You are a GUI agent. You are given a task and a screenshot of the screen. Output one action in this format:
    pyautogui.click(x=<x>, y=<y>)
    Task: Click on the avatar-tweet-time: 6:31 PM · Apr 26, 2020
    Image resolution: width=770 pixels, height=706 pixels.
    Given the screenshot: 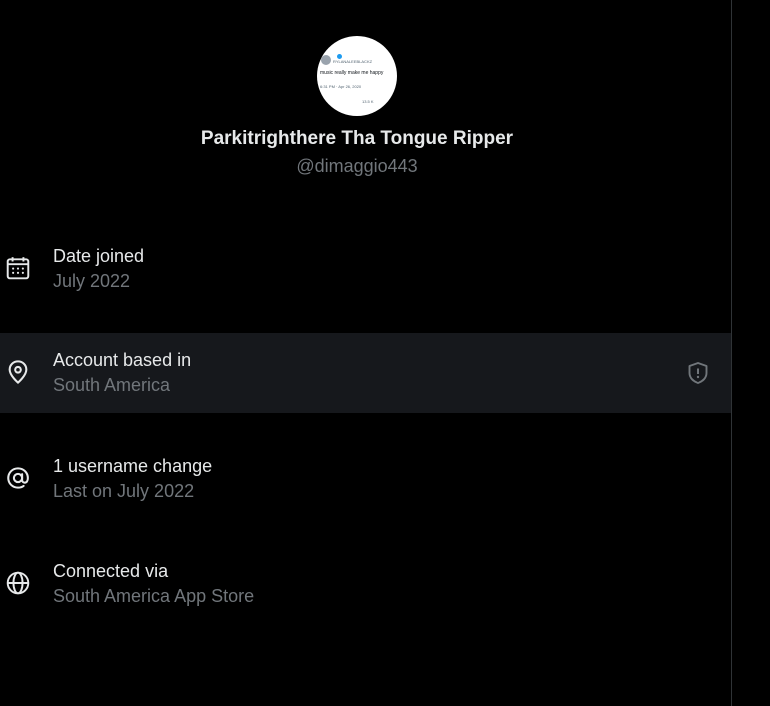 What is the action you would take?
    pyautogui.click(x=341, y=86)
    